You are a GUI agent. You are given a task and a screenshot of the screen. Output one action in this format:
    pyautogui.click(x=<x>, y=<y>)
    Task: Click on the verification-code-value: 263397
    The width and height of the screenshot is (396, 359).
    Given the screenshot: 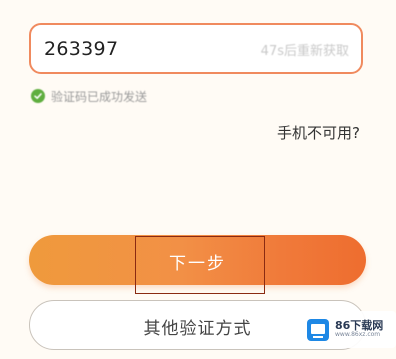 What is the action you would take?
    pyautogui.click(x=81, y=49)
    